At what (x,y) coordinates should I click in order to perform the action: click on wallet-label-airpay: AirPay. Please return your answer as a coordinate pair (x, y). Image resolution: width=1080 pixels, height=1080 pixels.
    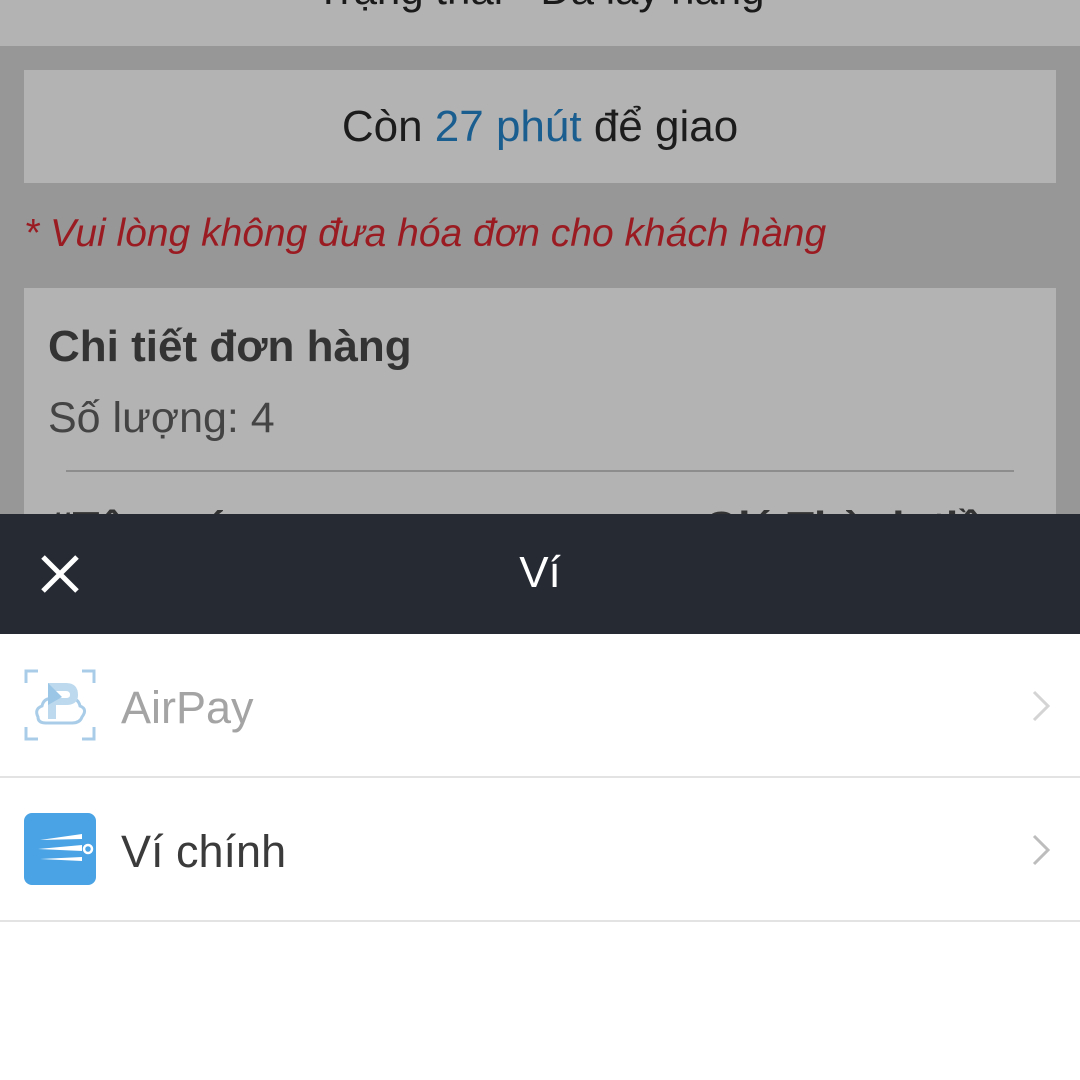
    Looking at the image, I should click on (187, 707).